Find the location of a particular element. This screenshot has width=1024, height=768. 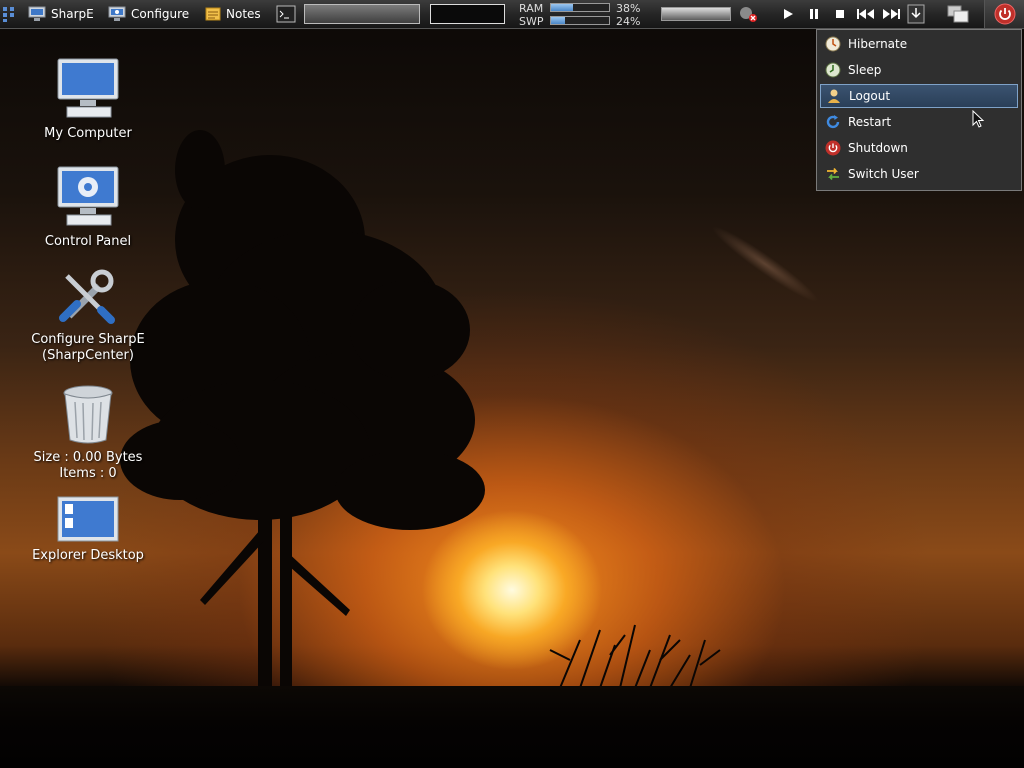

menu-item-label: Logout is located at coordinates (870, 96).